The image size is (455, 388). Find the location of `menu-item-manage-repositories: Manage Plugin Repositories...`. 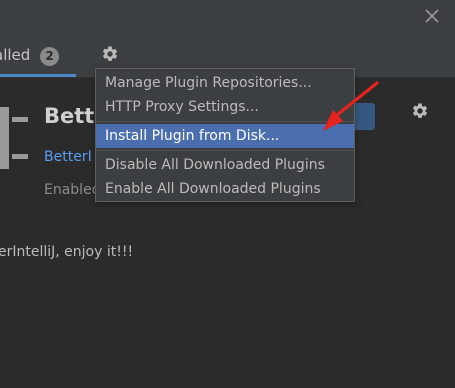

menu-item-manage-repositories: Manage Plugin Repositories... is located at coordinates (225, 83).